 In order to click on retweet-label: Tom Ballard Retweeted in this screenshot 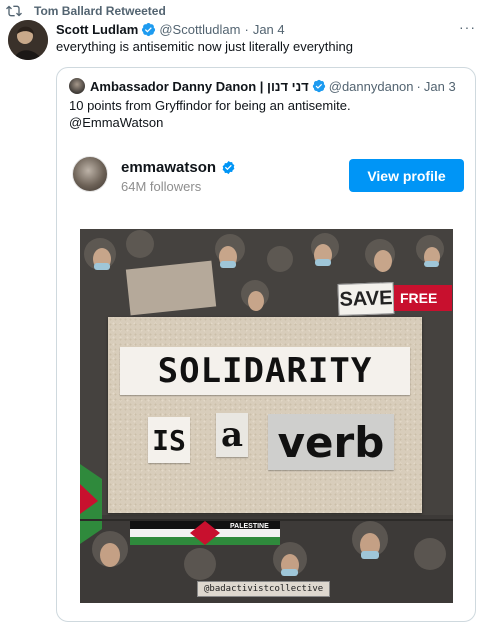, I will do `click(100, 11)`.